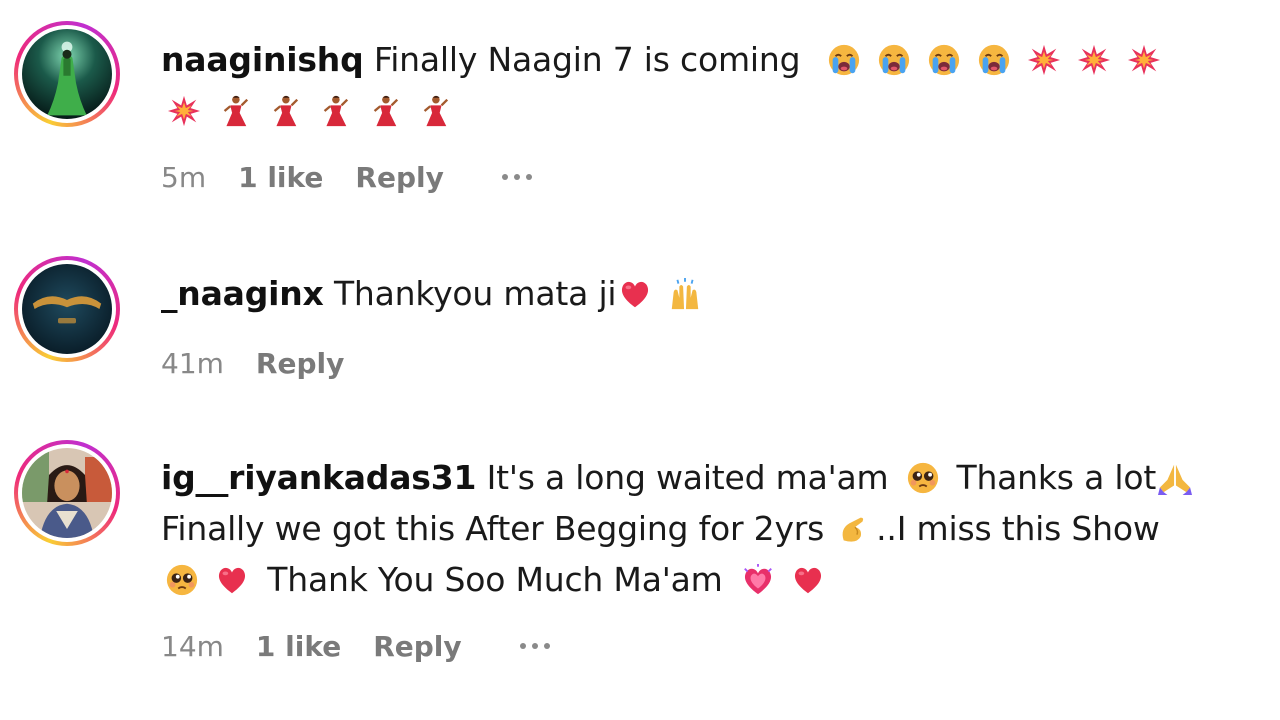 The width and height of the screenshot is (1280, 720). What do you see at coordinates (1175, 478) in the screenshot?
I see `folded-hands-icon` at bounding box center [1175, 478].